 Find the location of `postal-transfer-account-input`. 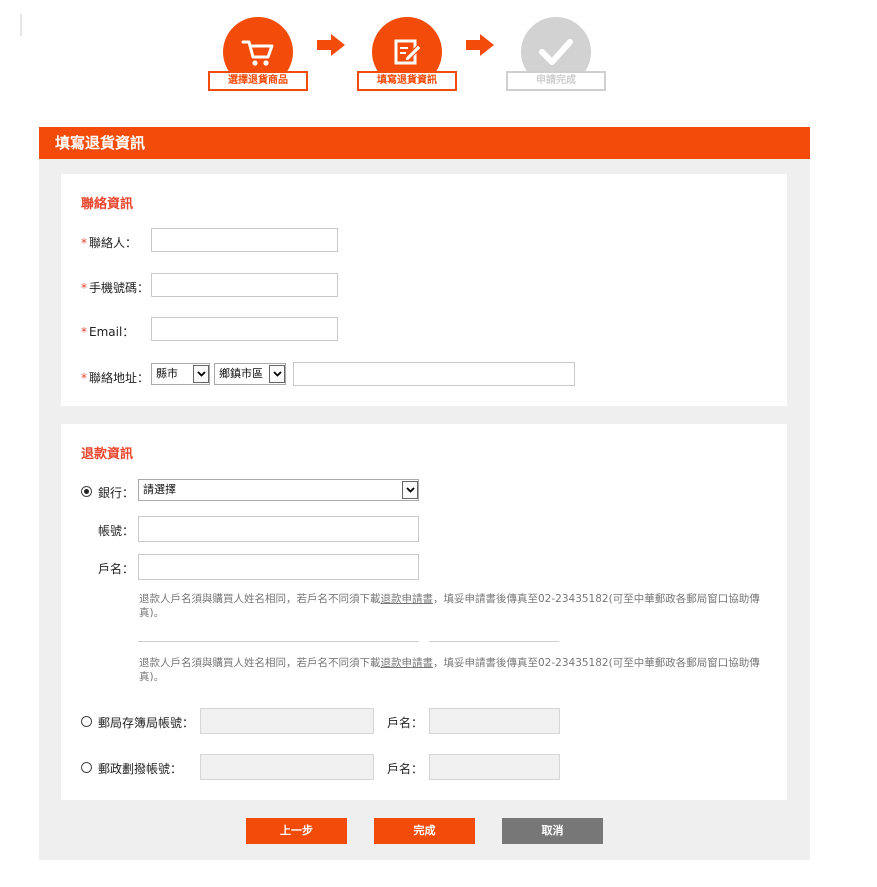

postal-transfer-account-input is located at coordinates (287, 767).